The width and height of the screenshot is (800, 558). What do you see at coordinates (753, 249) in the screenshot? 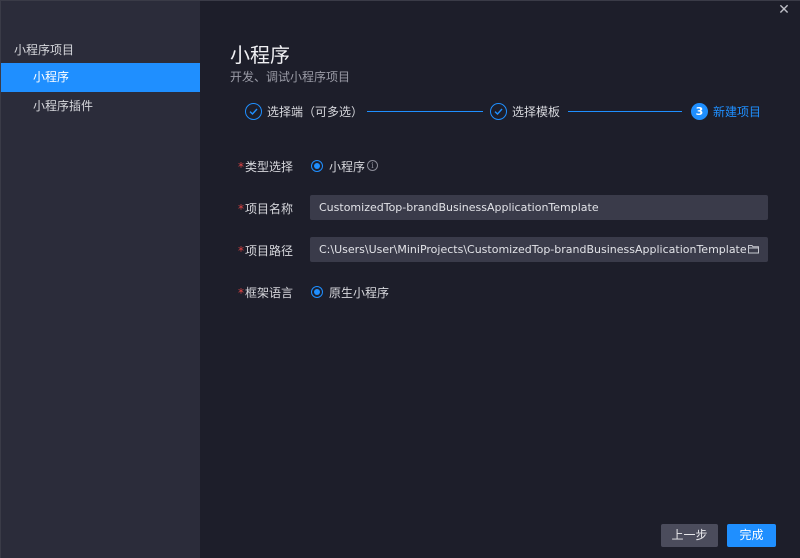
I see `folder-icon` at bounding box center [753, 249].